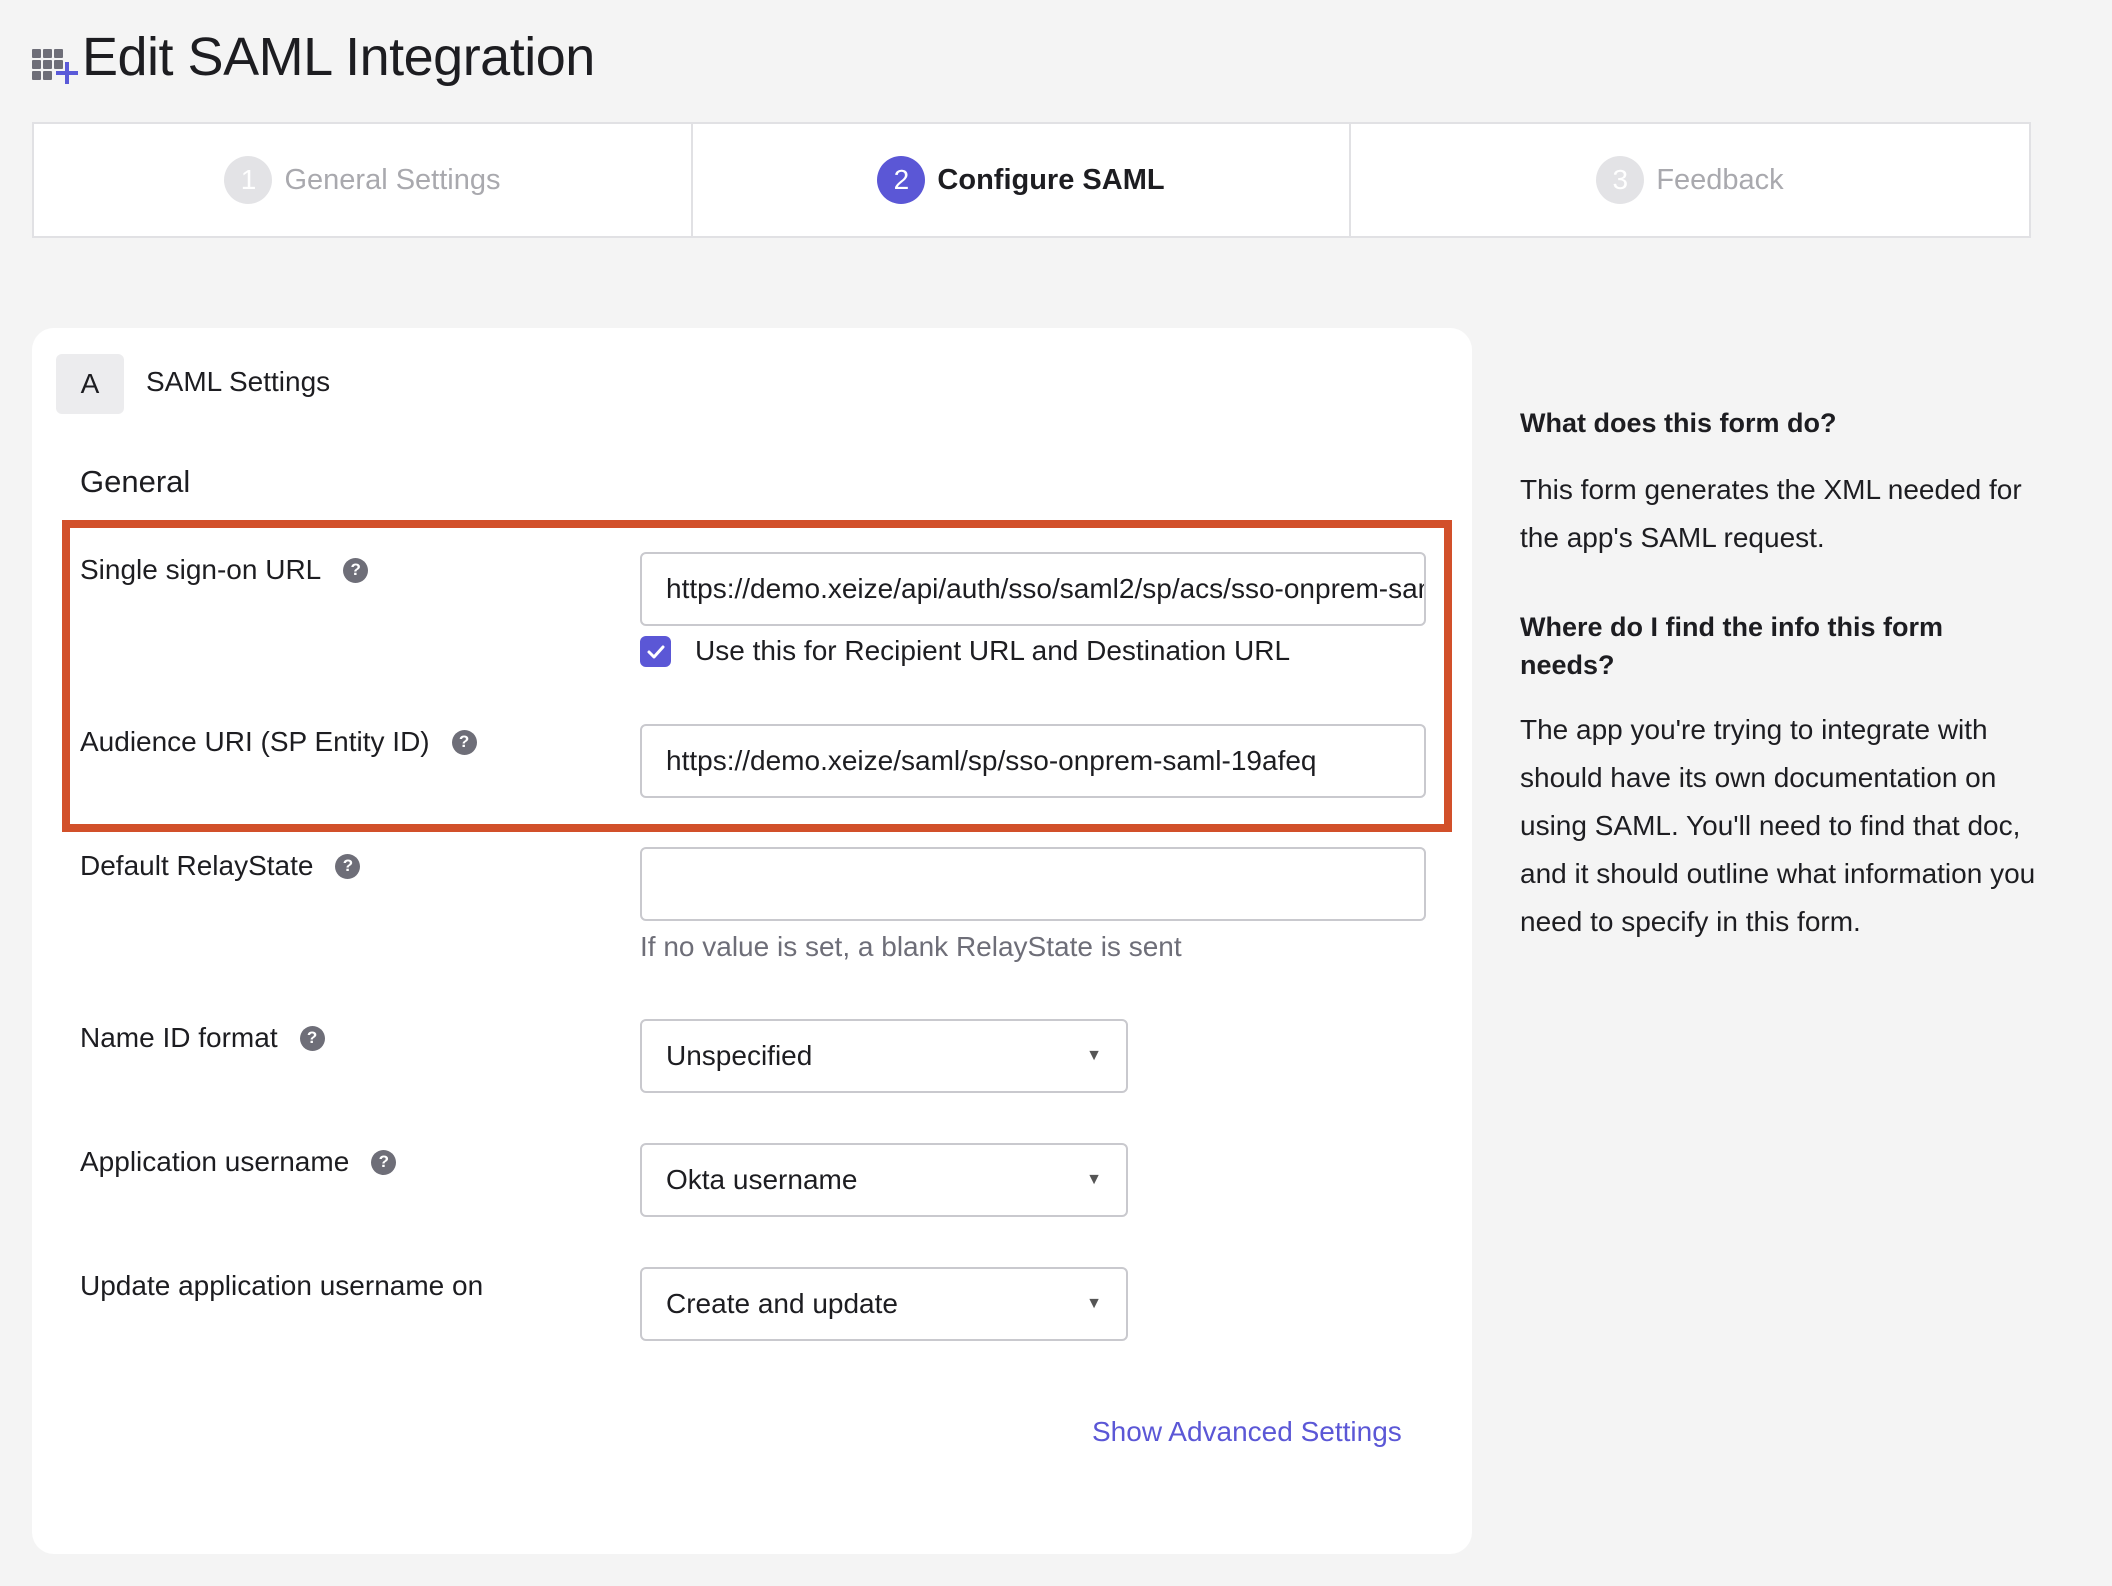  What do you see at coordinates (782, 1303) in the screenshot?
I see `update-username-selected: Create and update` at bounding box center [782, 1303].